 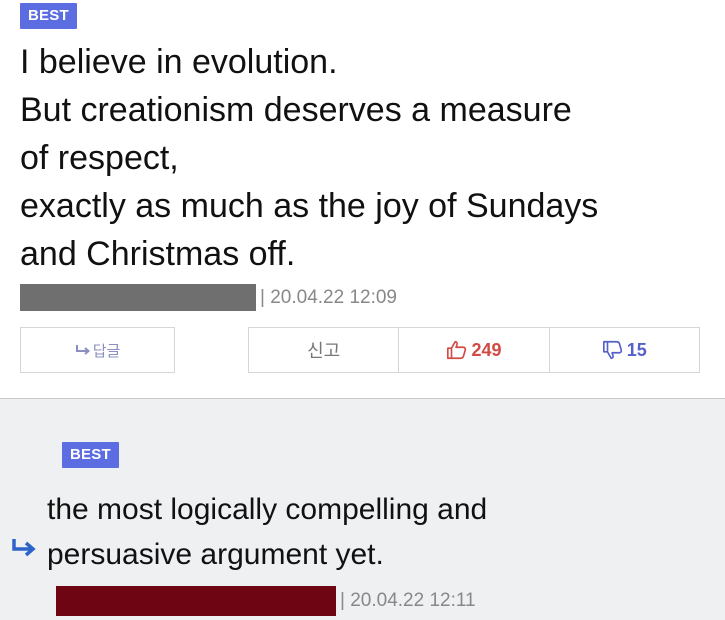 I want to click on reply-button-label: 답글, so click(x=106, y=351).